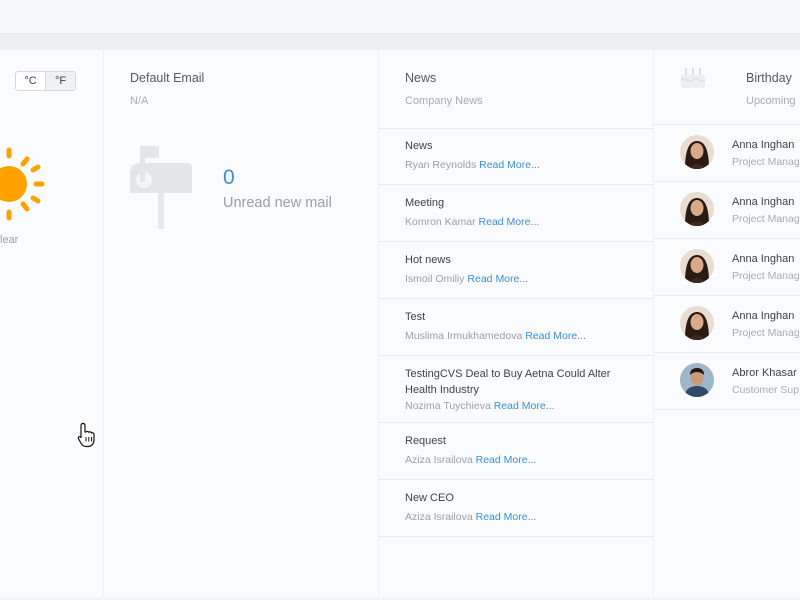 Image resolution: width=800 pixels, height=600 pixels. Describe the element at coordinates (727, 381) in the screenshot. I see `birthday-item: Abror Khasar Customer Sup` at that location.